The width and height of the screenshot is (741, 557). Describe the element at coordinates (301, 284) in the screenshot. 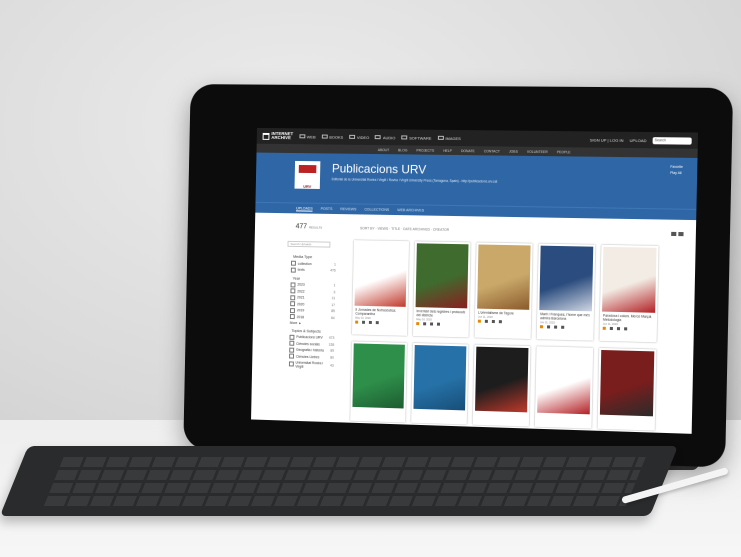

I see `facet-label: 2023` at that location.